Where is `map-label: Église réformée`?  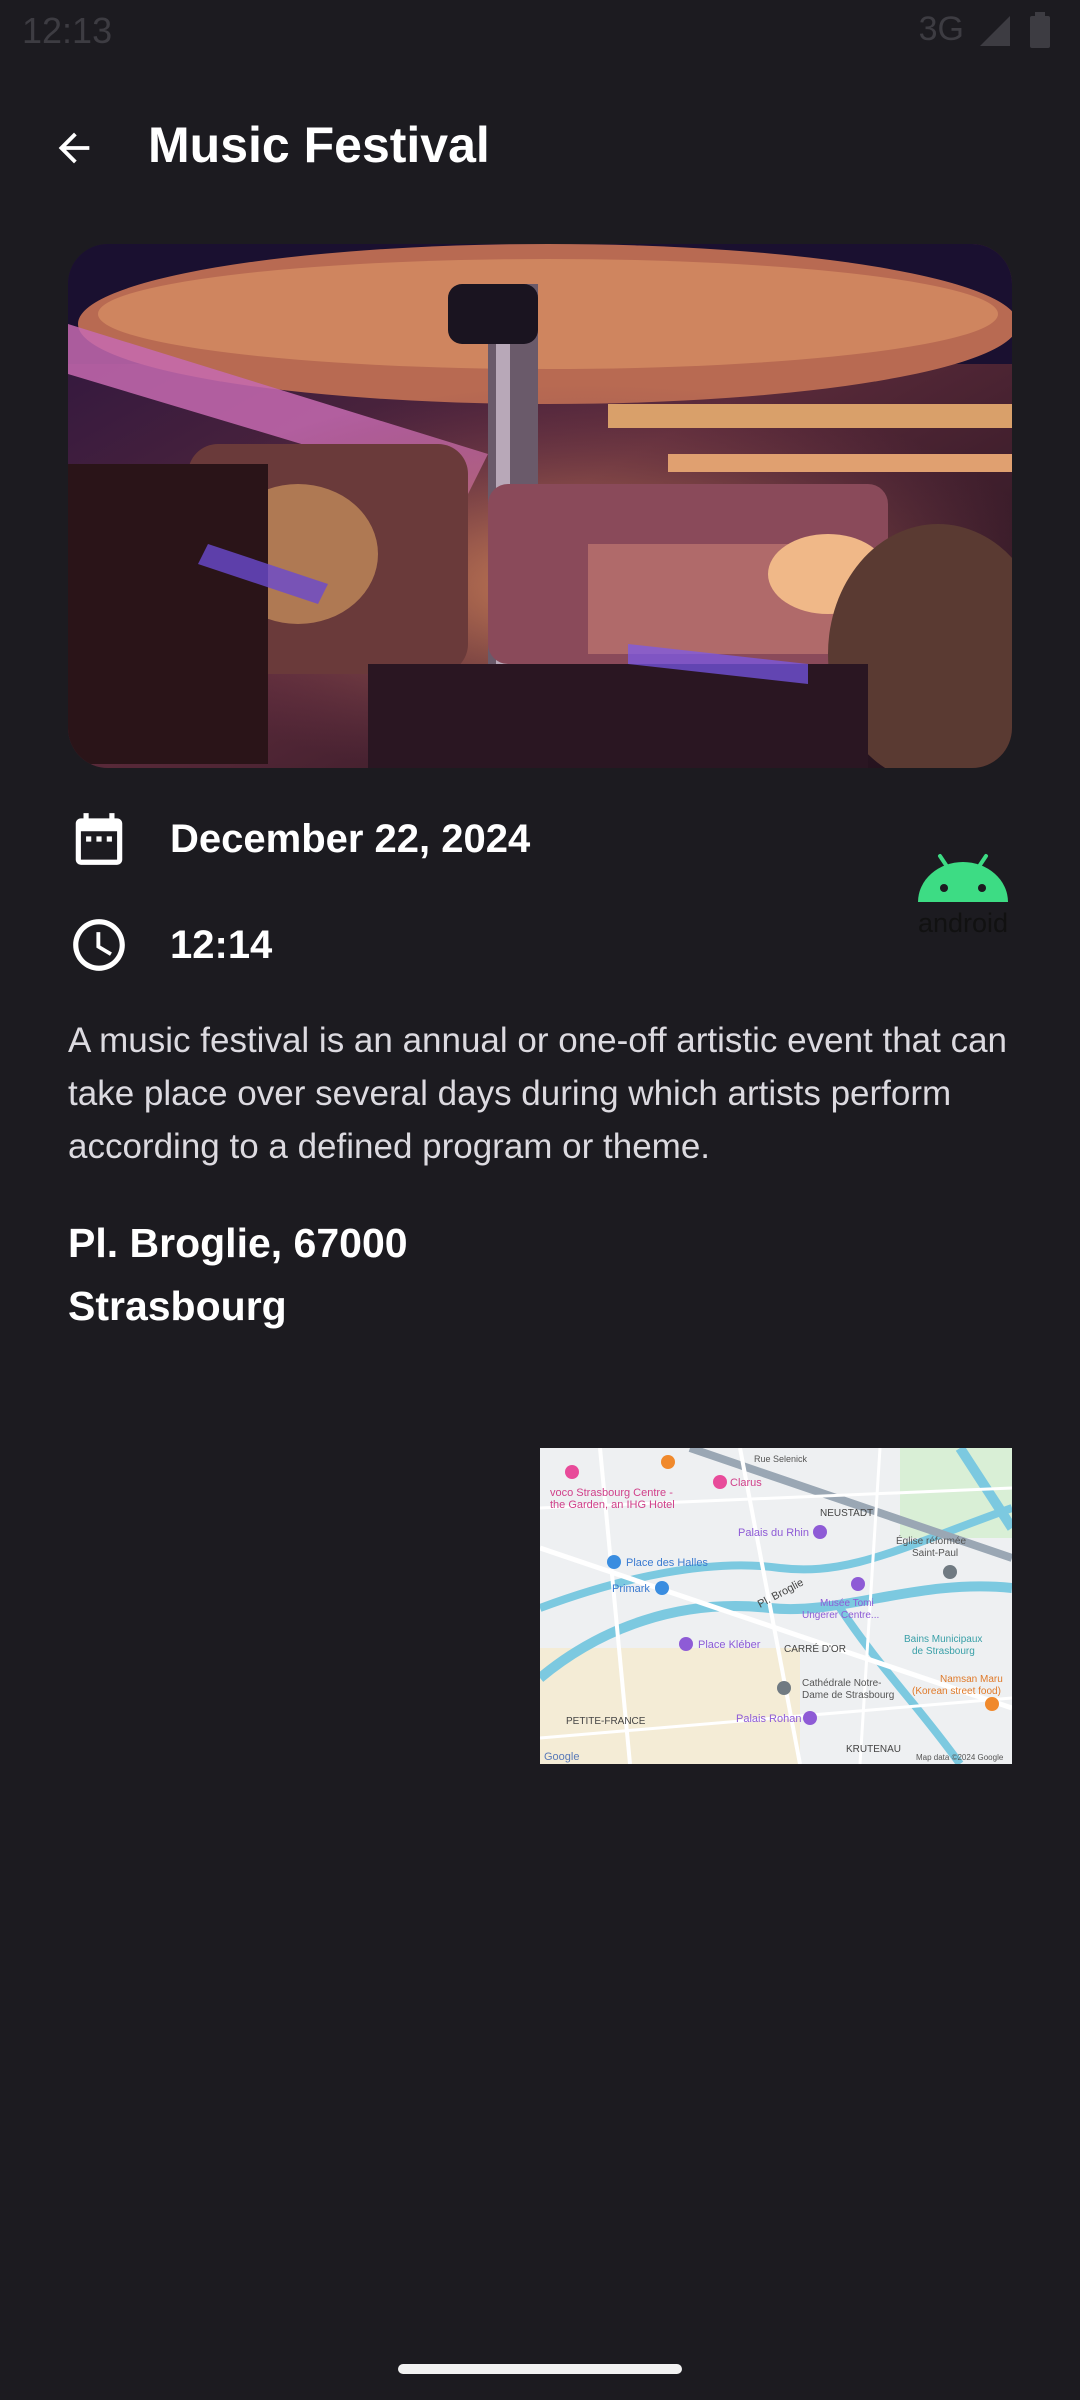 map-label: Église réformée is located at coordinates (931, 1540).